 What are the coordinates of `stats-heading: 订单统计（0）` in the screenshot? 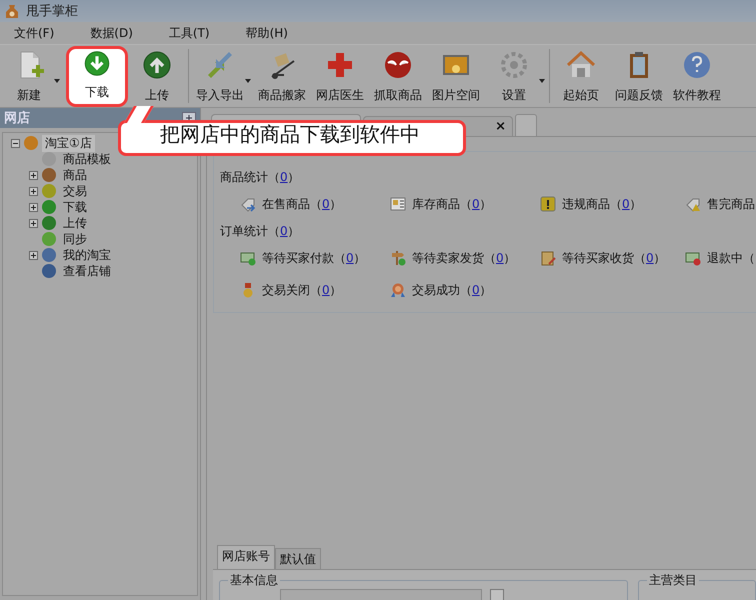 It's located at (260, 231).